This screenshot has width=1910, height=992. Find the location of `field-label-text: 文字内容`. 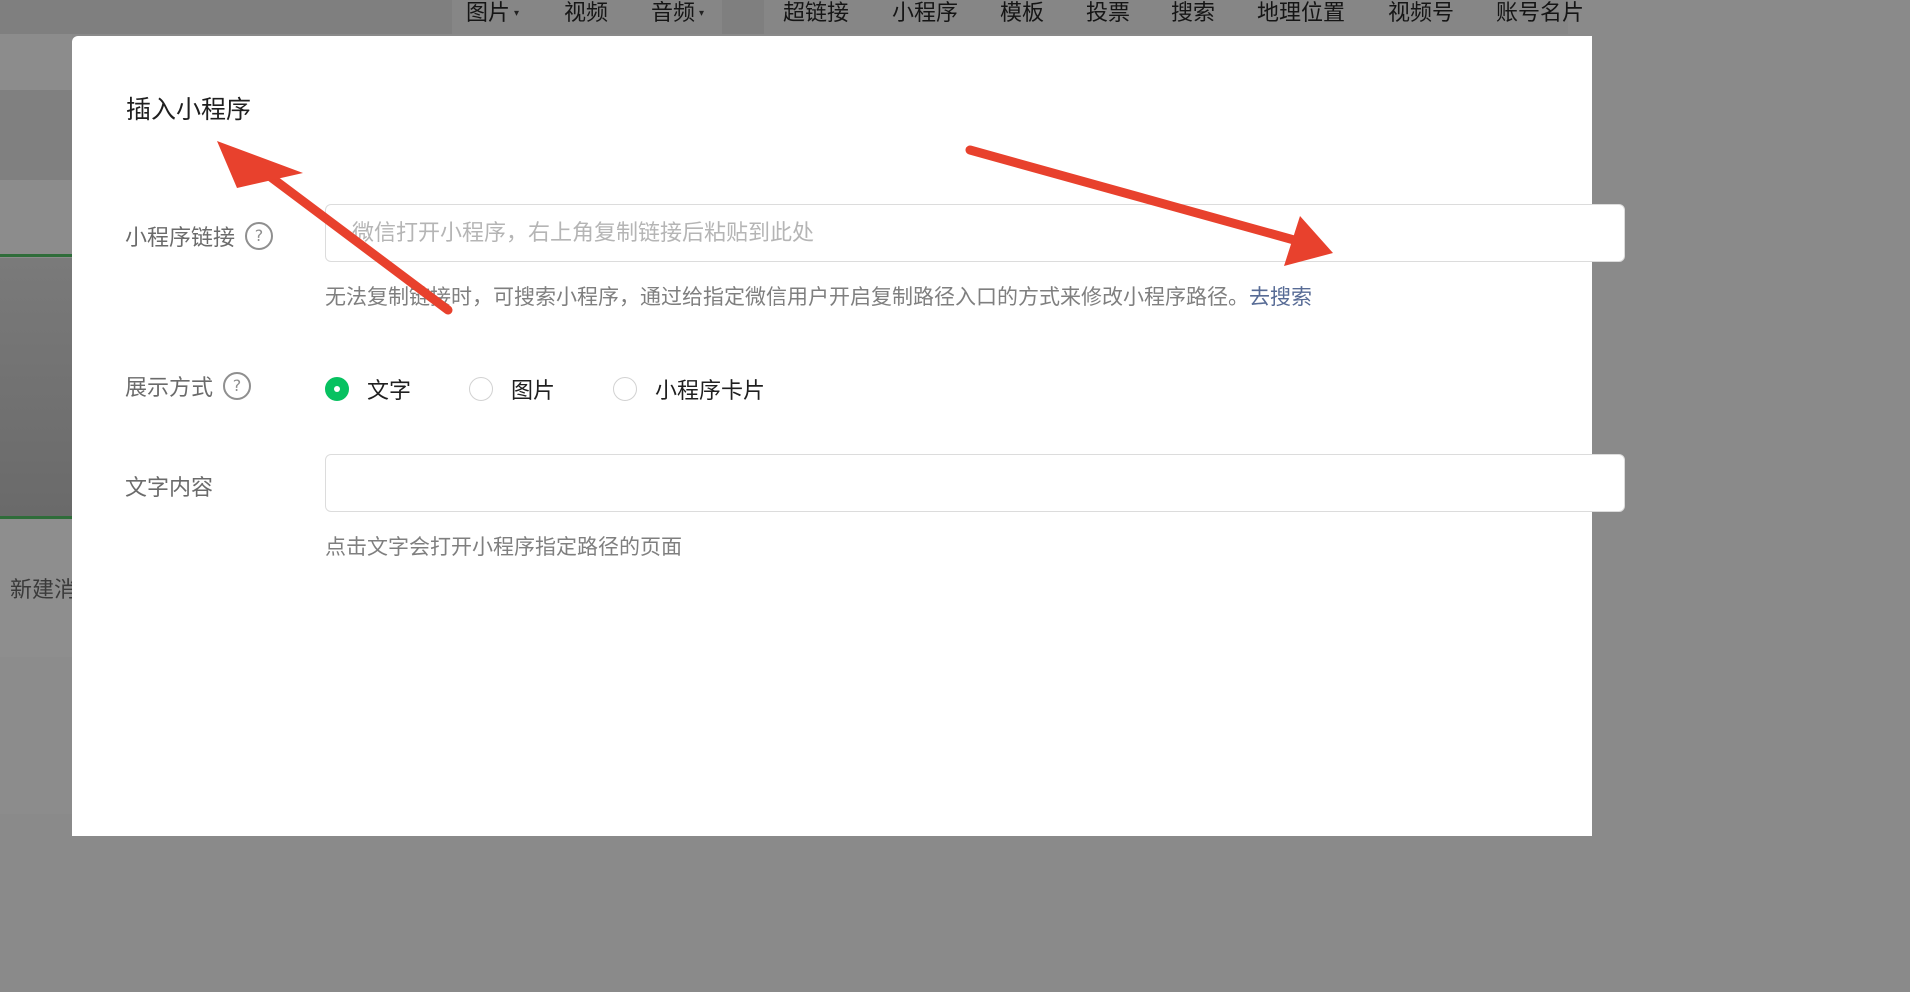

field-label-text: 文字内容 is located at coordinates (169, 488).